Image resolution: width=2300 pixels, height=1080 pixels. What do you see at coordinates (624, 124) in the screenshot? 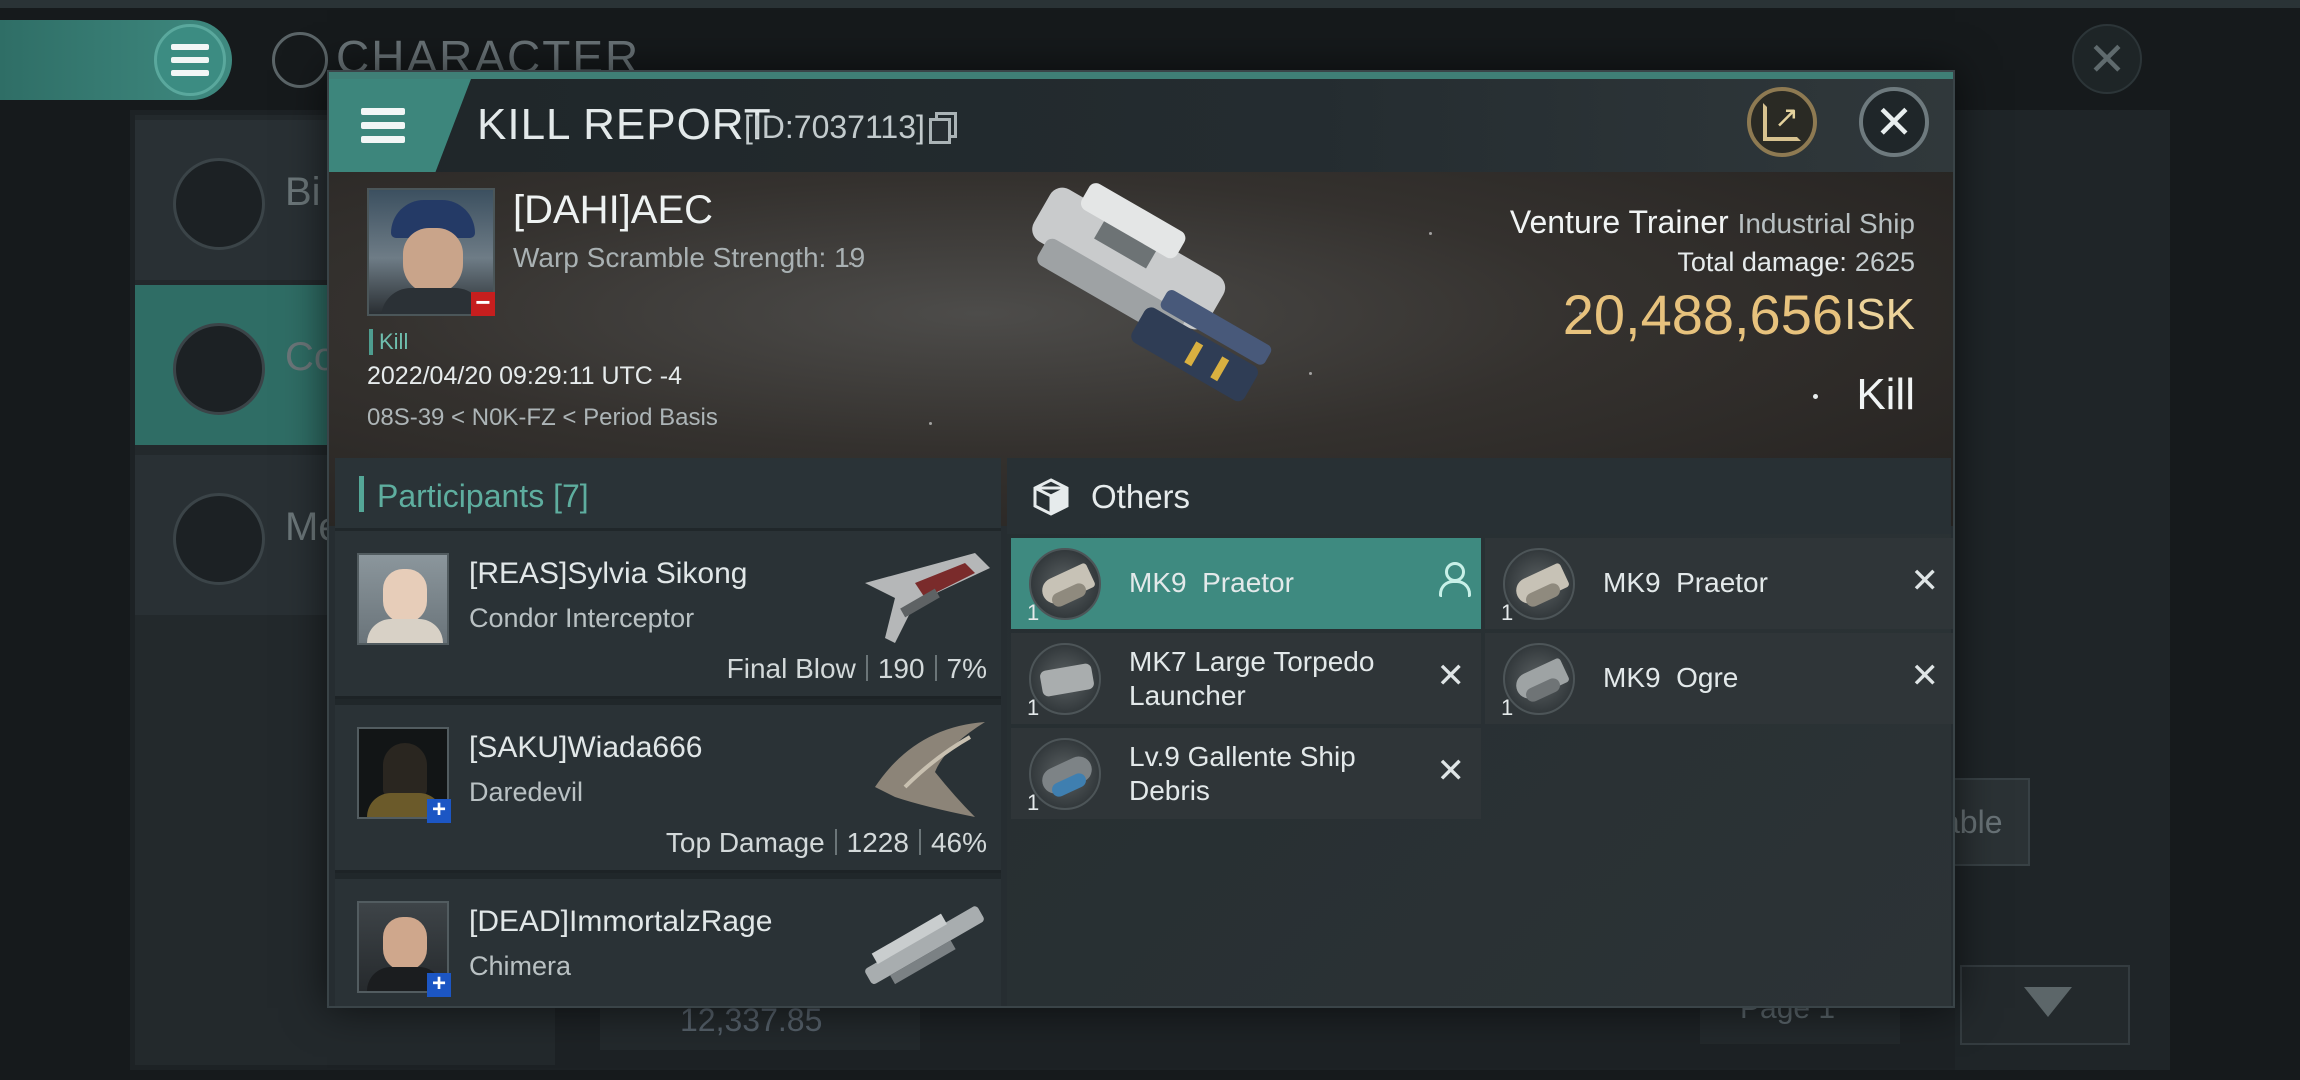
I see `window-title: KILL REPORT` at bounding box center [624, 124].